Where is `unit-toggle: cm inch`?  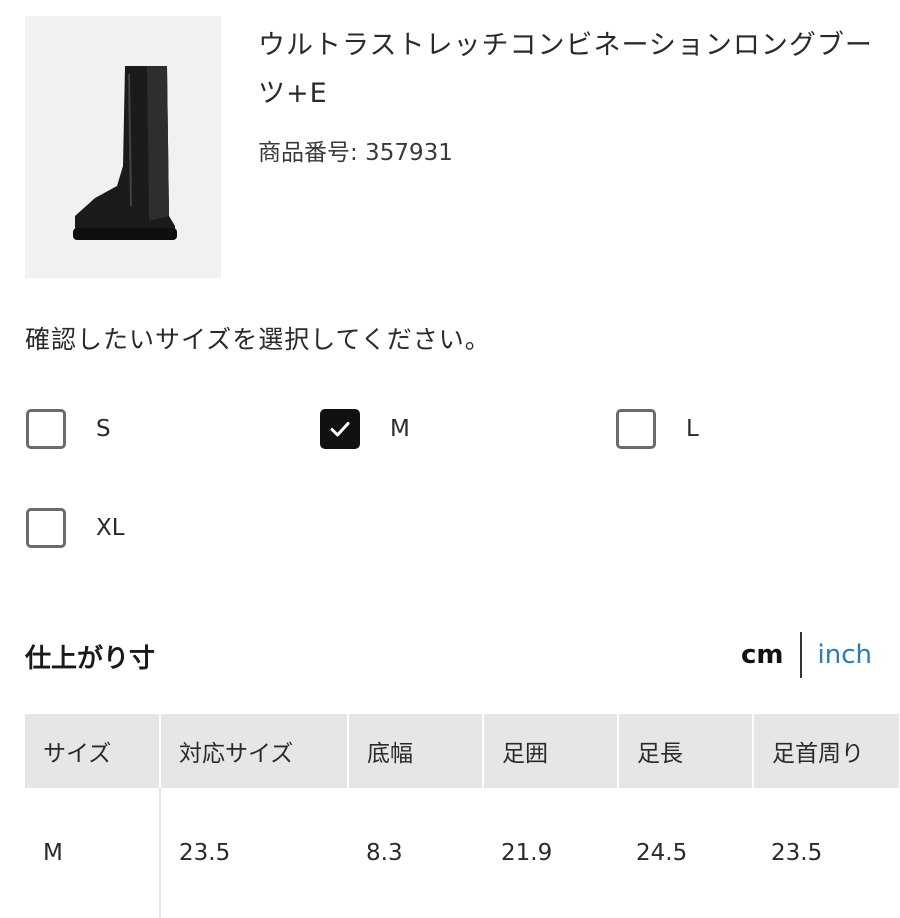 unit-toggle: cm inch is located at coordinates (806, 655).